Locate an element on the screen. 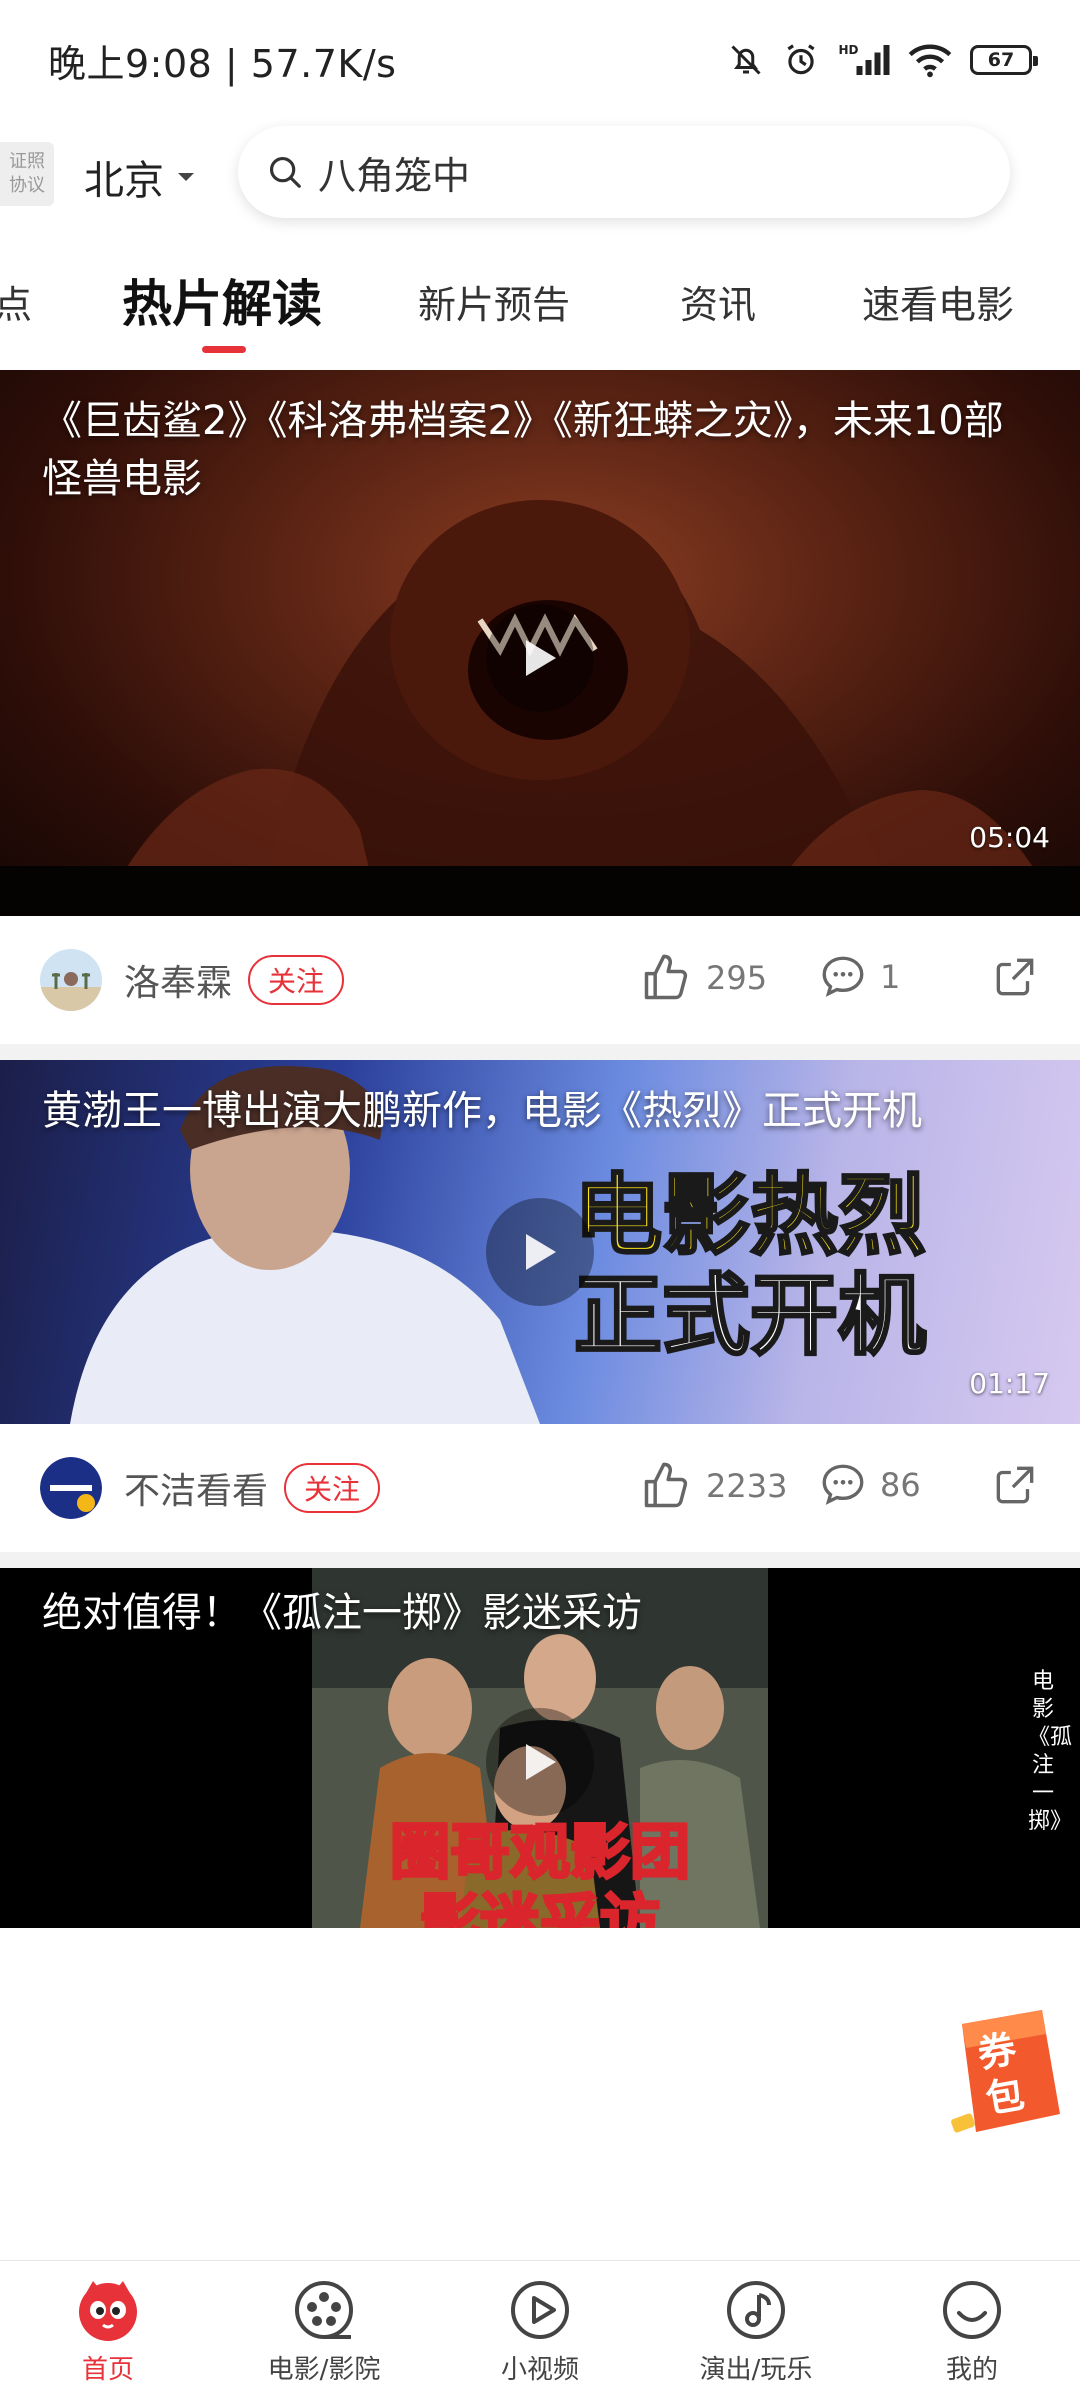  cat-home-icon is located at coordinates (108, 2311).